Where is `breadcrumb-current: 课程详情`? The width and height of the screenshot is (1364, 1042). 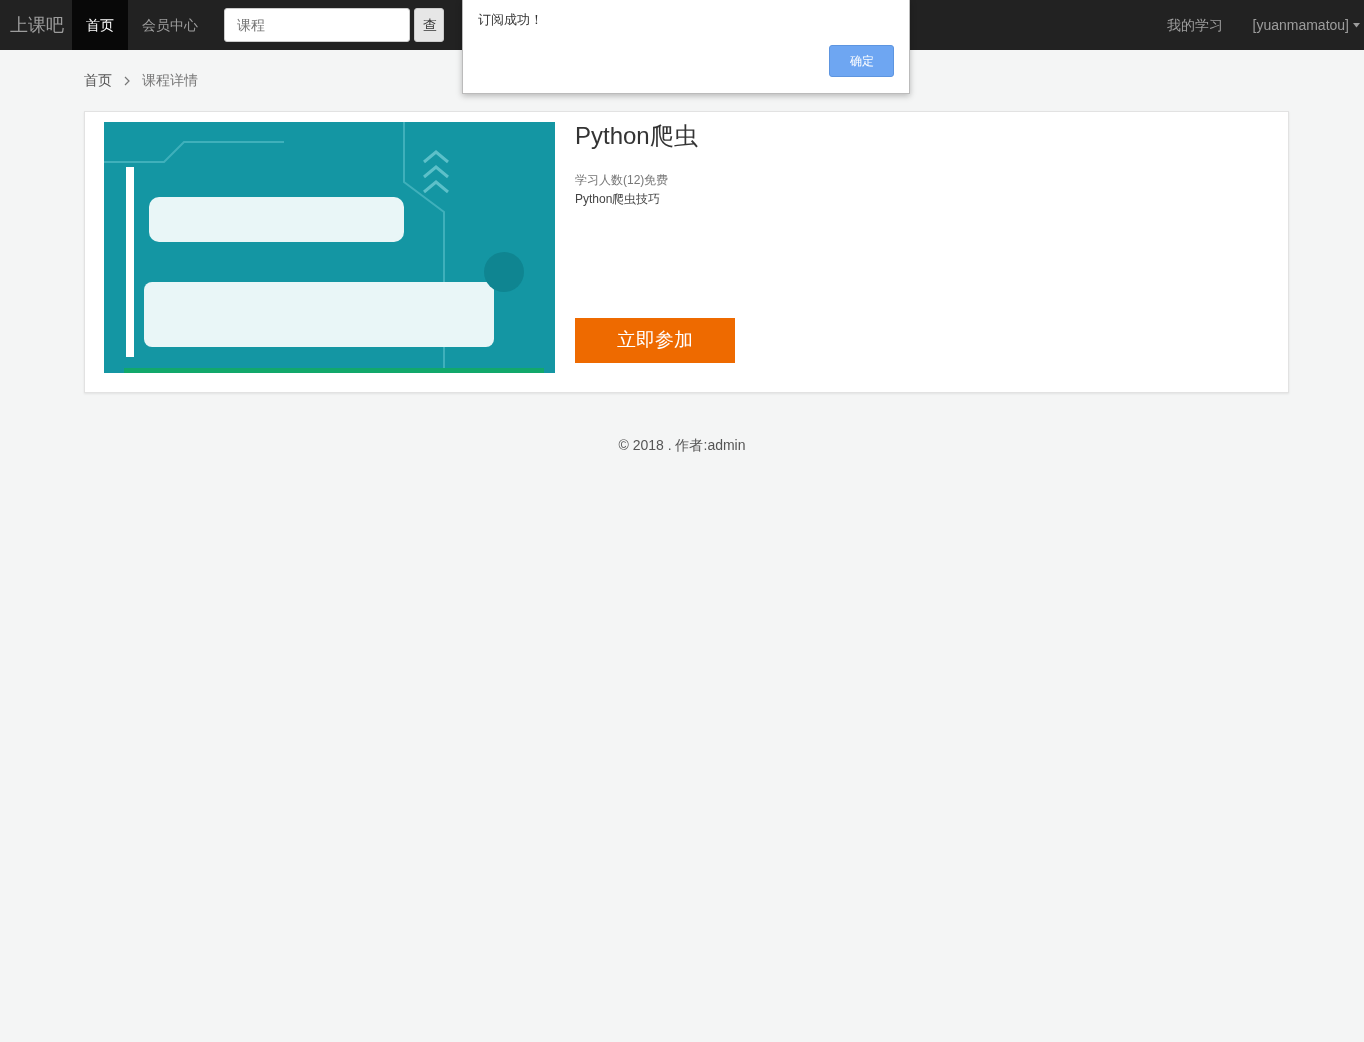
breadcrumb-current: 课程详情 is located at coordinates (170, 80).